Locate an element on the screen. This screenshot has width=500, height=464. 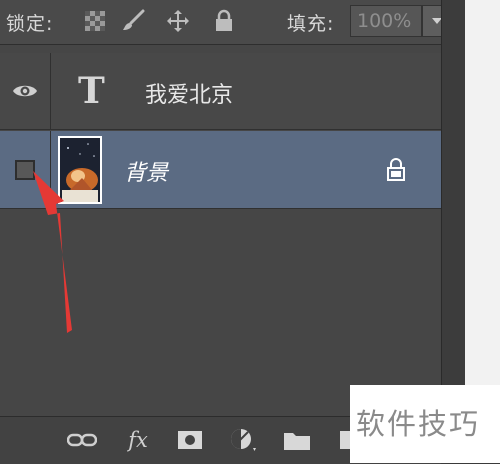
layer-style-icon: fx is located at coordinates (138, 440).